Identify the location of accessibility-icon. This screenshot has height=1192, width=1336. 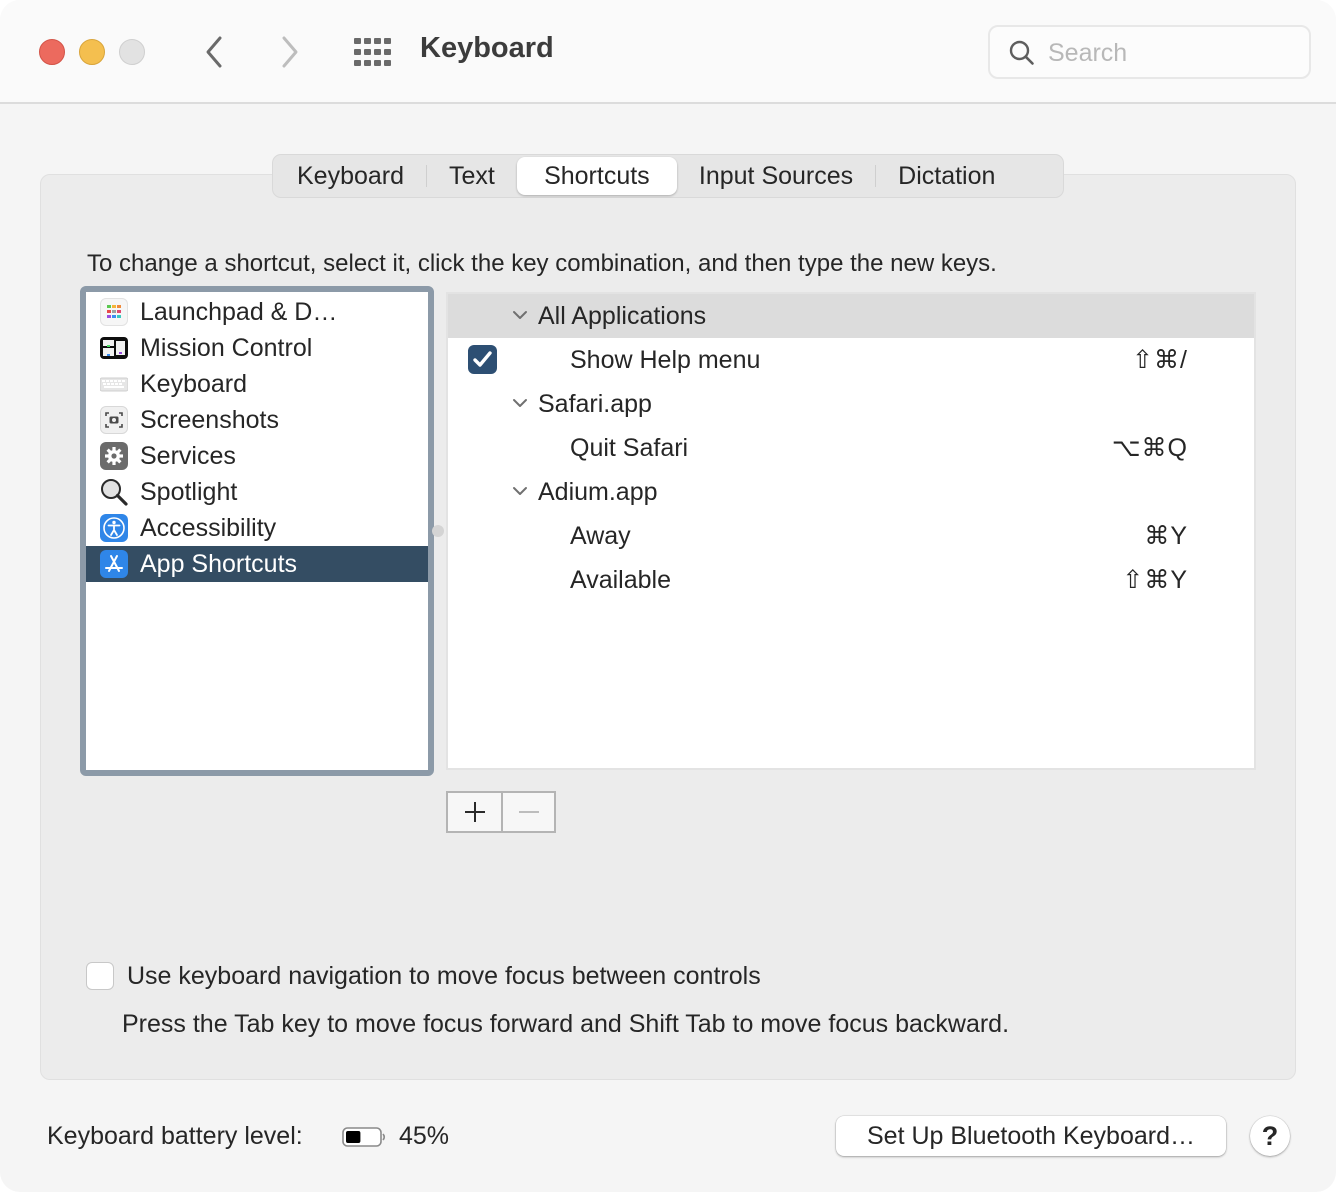
(114, 528).